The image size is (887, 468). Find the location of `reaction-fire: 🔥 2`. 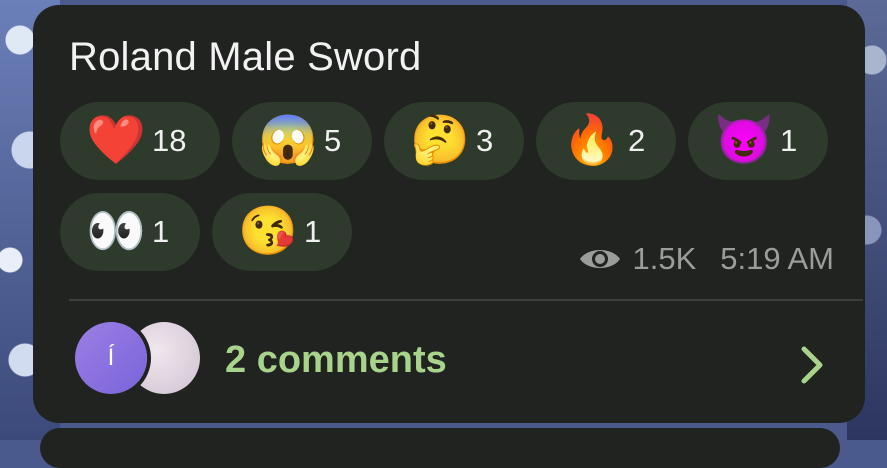

reaction-fire: 🔥 2 is located at coordinates (606, 141).